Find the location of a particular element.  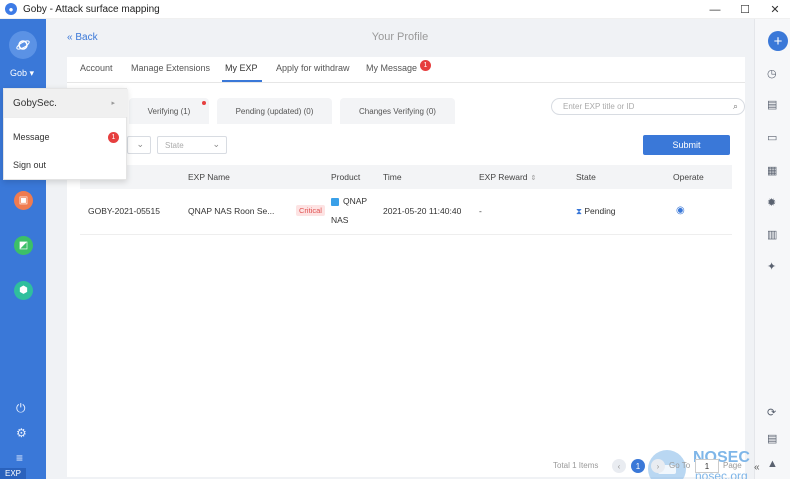

column-label: EXP Reward is located at coordinates (503, 177).